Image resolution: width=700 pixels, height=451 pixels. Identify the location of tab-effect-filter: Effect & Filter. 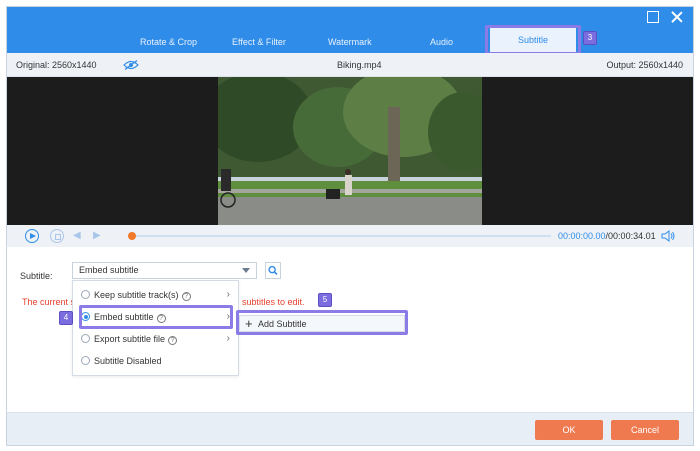
(259, 42).